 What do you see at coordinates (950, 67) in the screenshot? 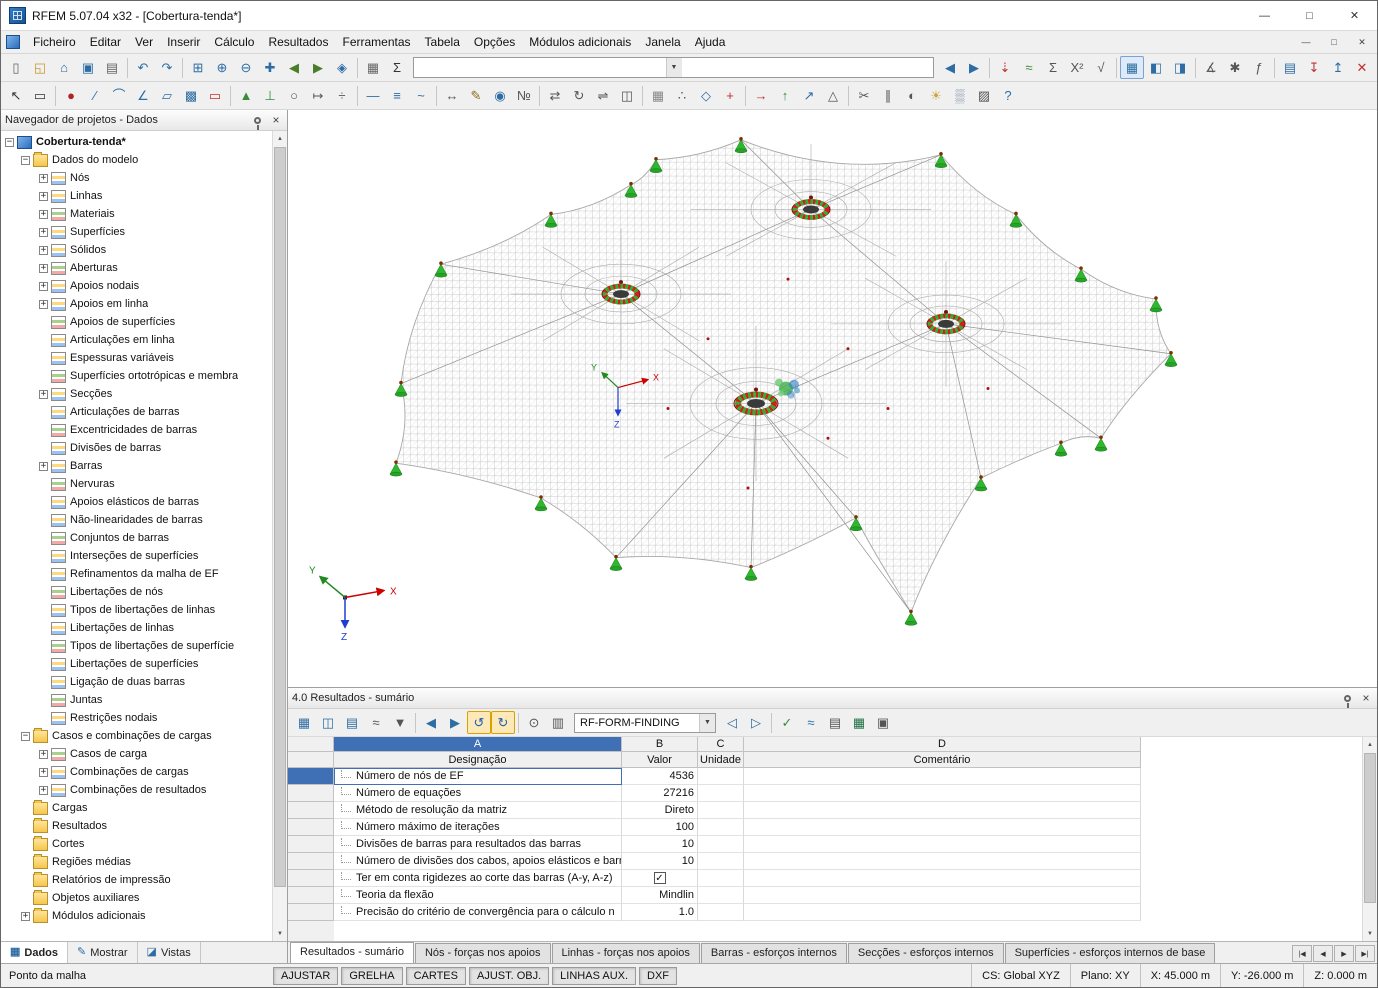
I see `previous-load-case-icon: ◀` at bounding box center [950, 67].